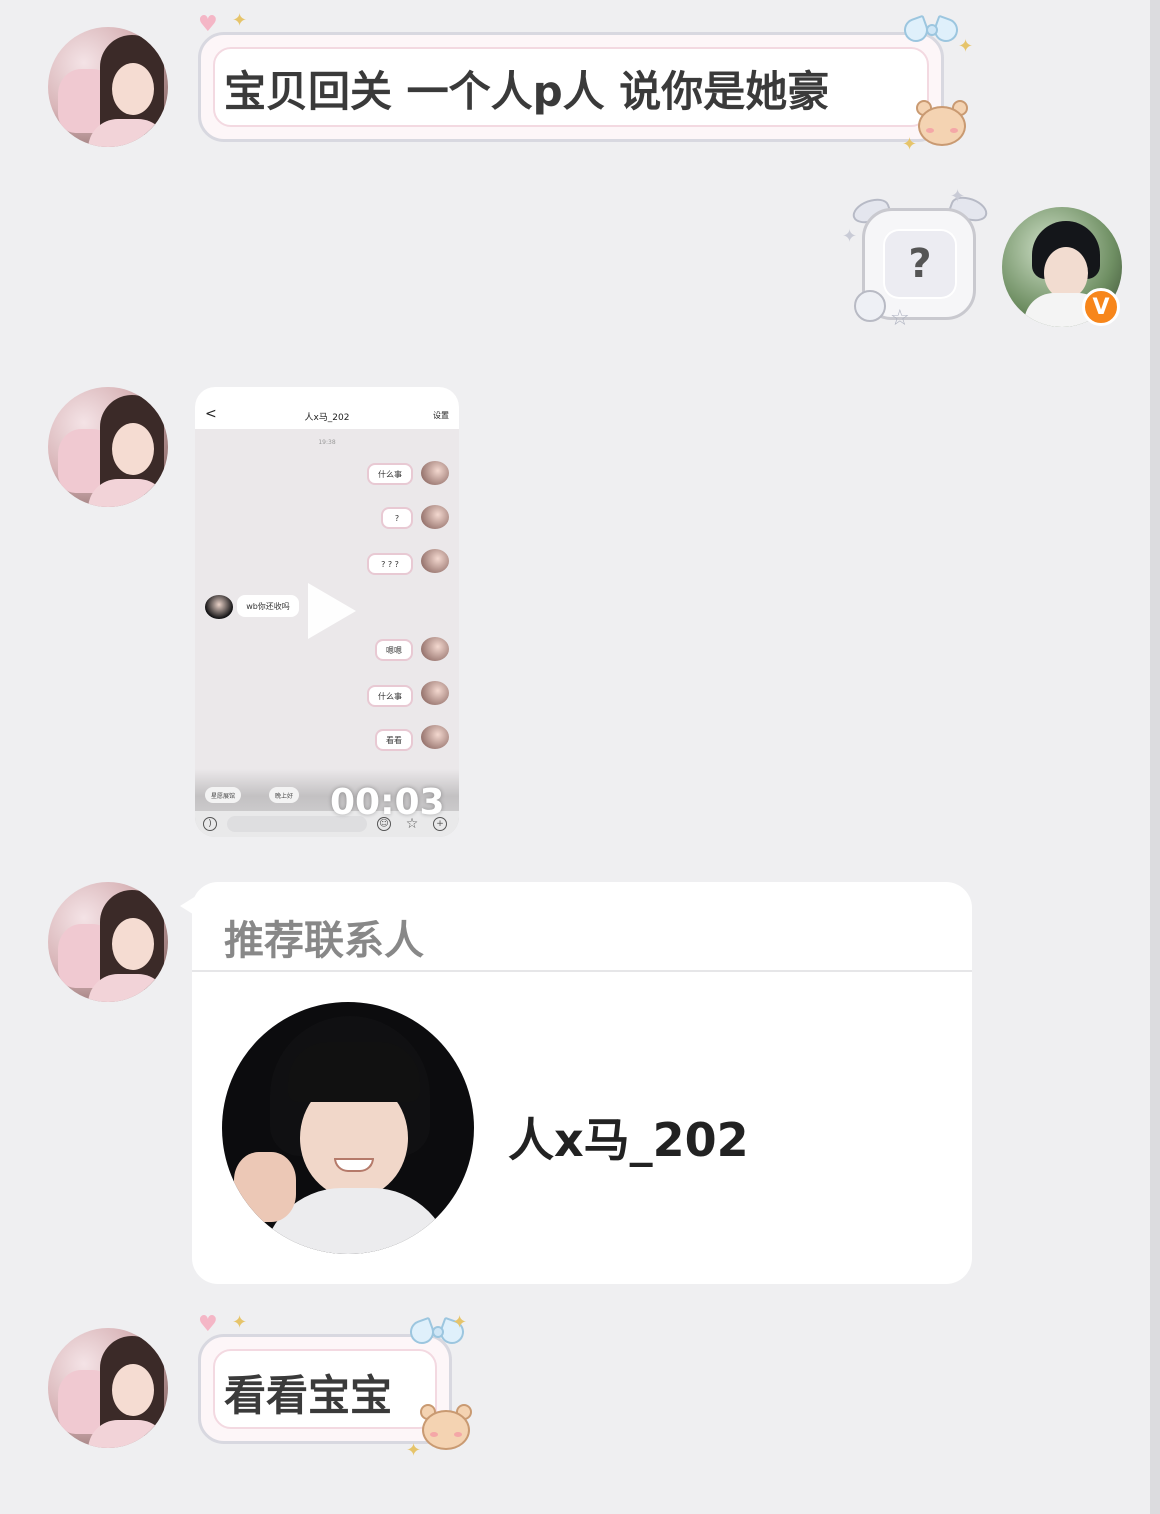 Image resolution: width=1160 pixels, height=1514 pixels. I want to click on preview-time: 19:38, so click(327, 442).